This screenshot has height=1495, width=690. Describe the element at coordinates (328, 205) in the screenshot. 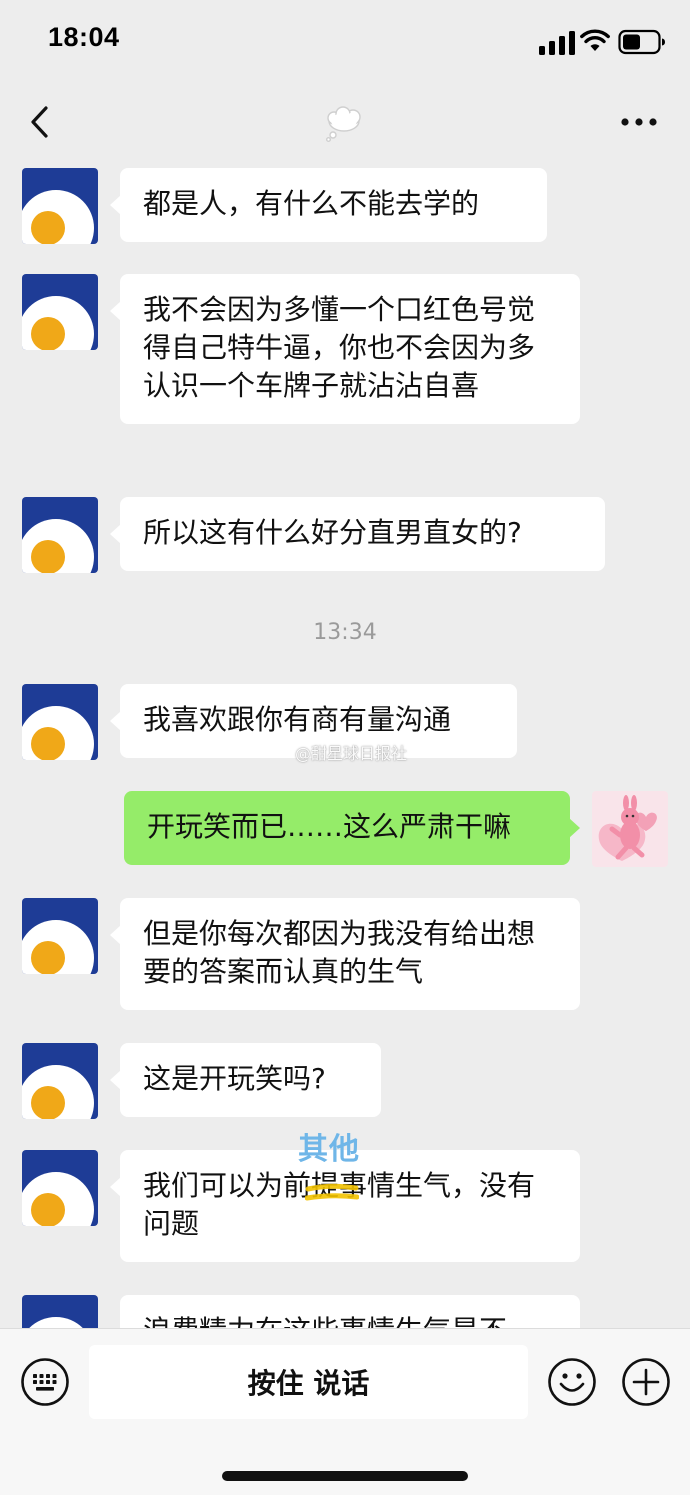

I see `message-bubble: 都是人，有什么不能去学的` at that location.